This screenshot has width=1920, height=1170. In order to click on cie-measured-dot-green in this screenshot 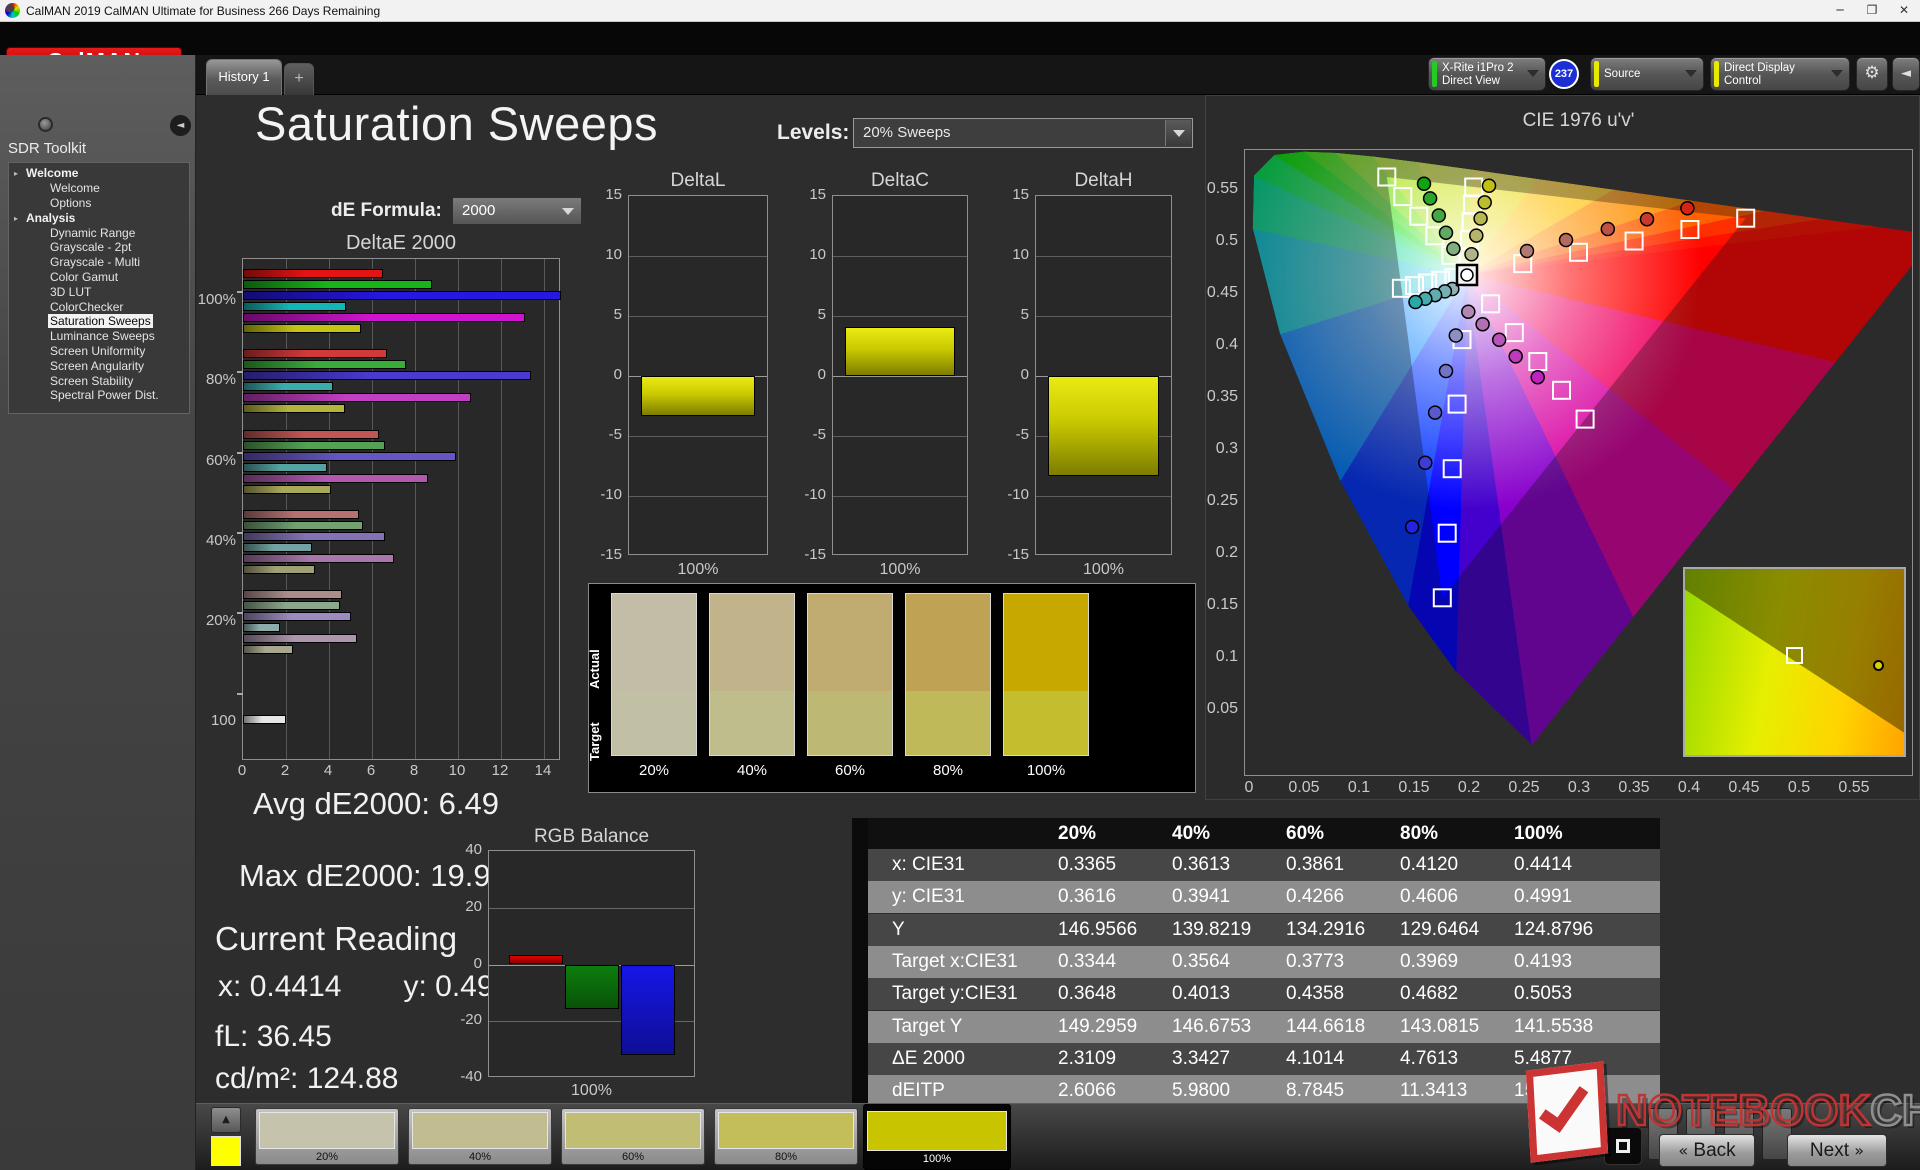, I will do `click(1424, 184)`.